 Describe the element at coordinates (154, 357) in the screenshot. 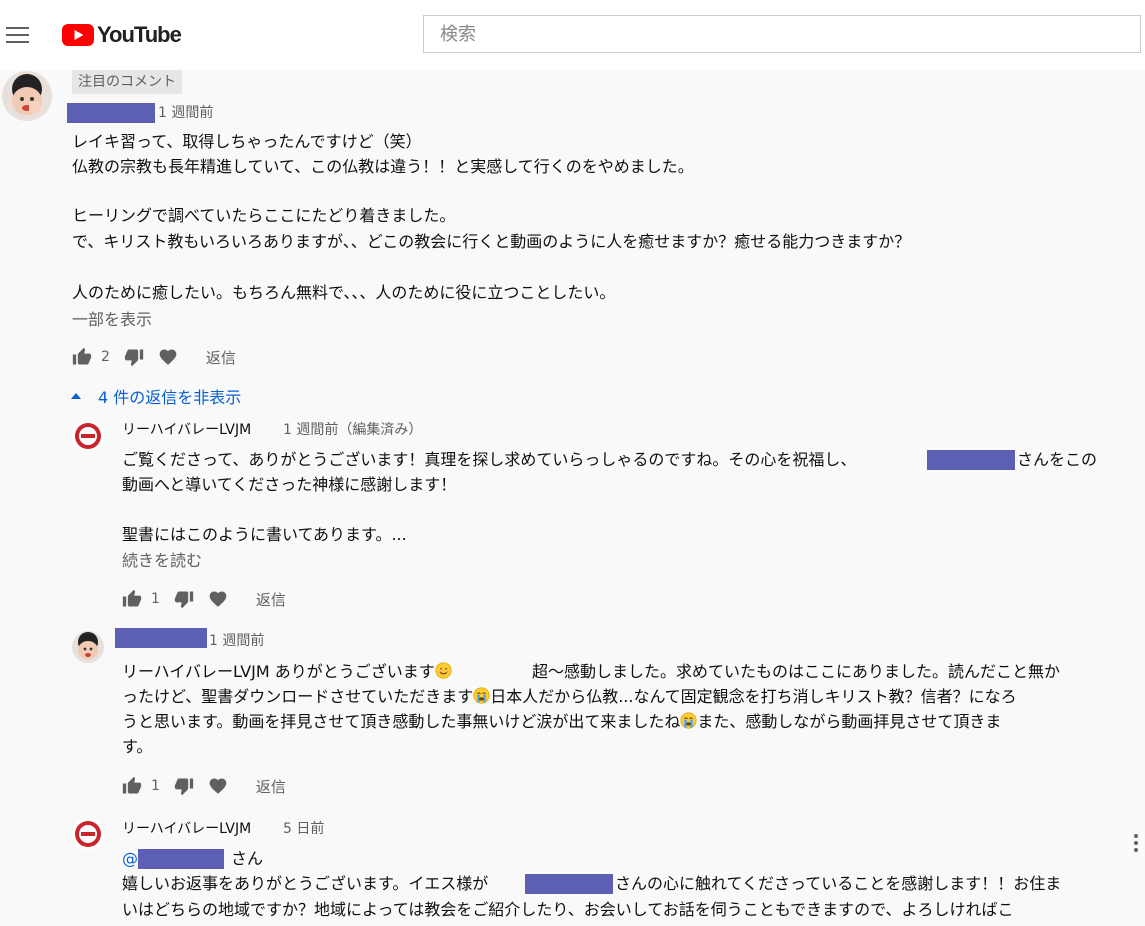

I see `comment-actions: 2 返信` at that location.